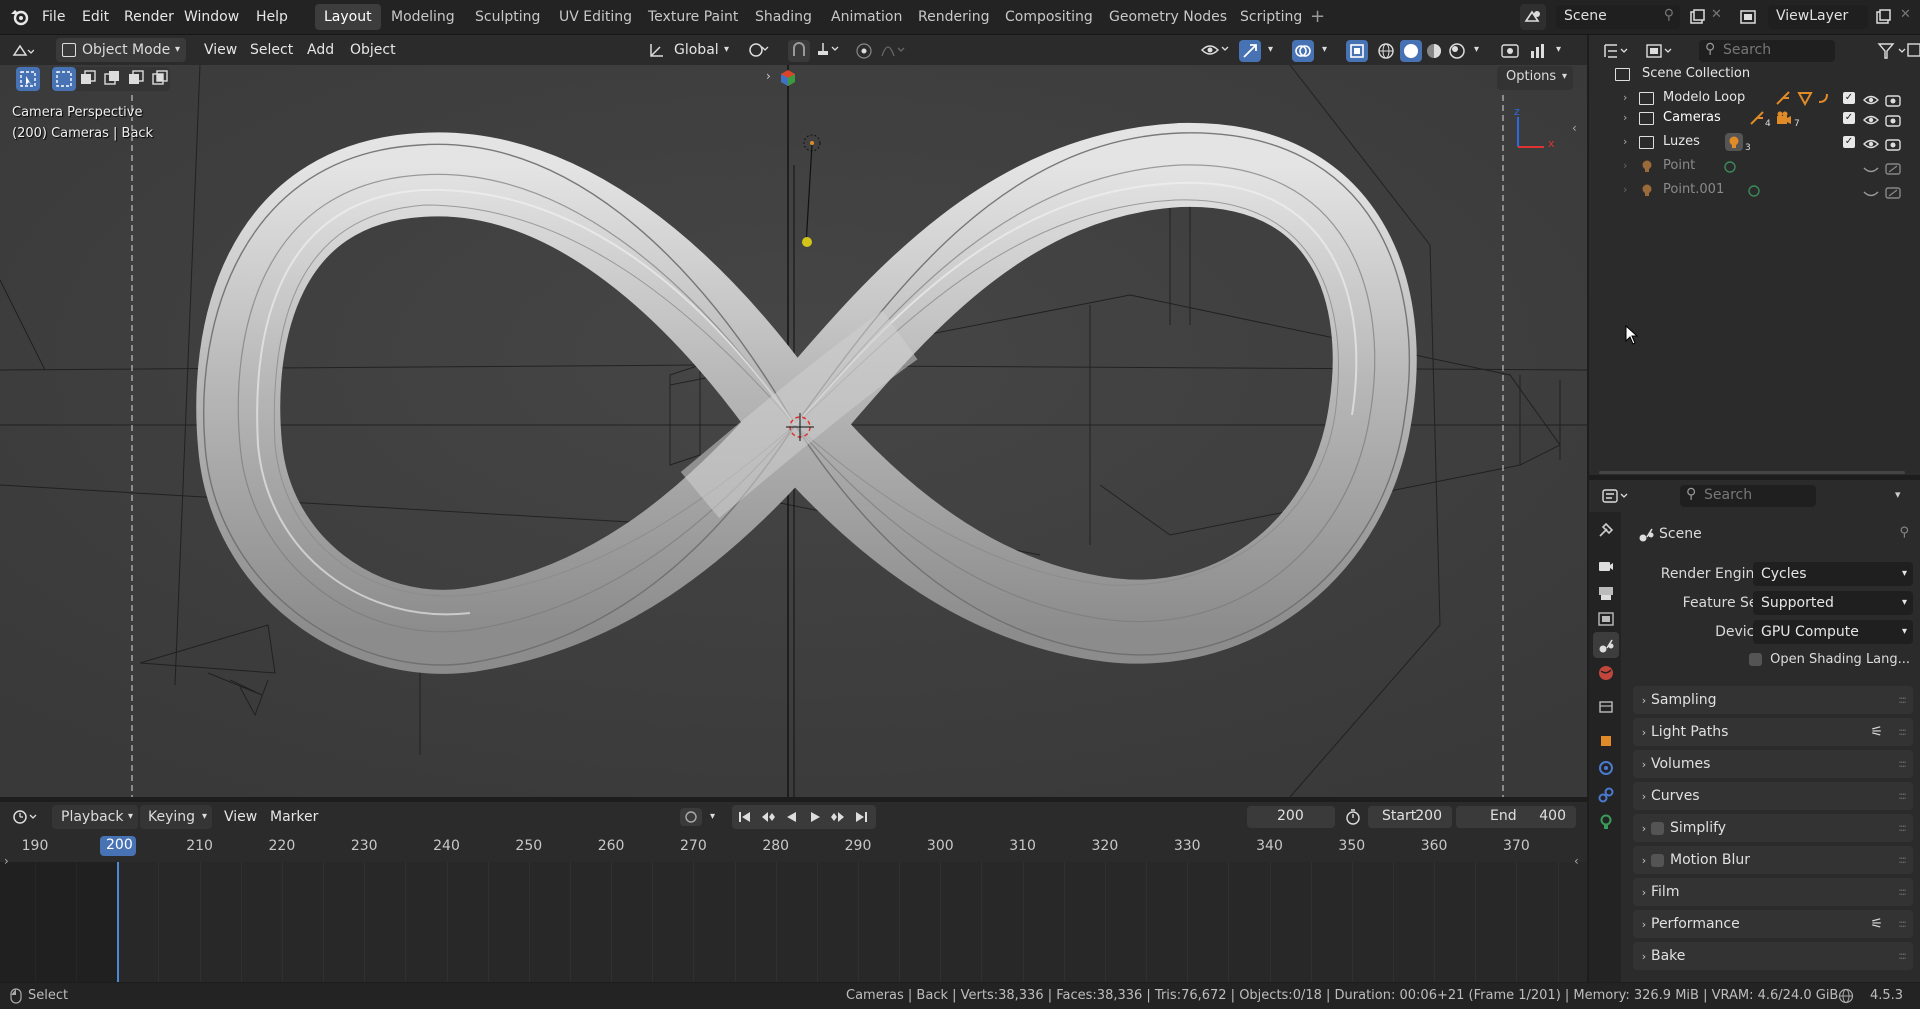 This screenshot has height=1009, width=1920. I want to click on menu-edit: Edit, so click(95, 17).